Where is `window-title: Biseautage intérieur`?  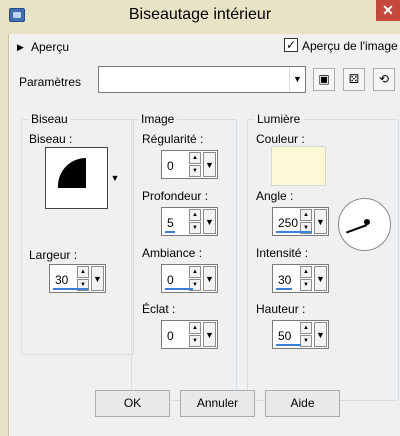
window-title: Biseautage intérieur is located at coordinates (200, 14).